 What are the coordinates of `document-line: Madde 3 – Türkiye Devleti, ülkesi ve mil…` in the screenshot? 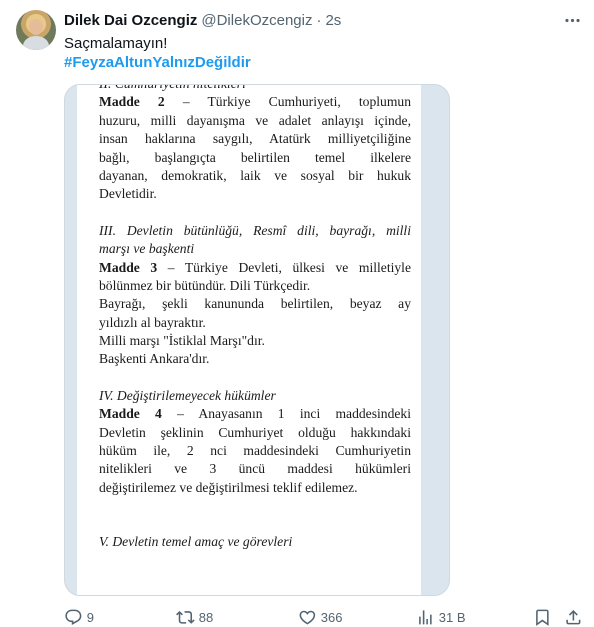 It's located at (255, 268).